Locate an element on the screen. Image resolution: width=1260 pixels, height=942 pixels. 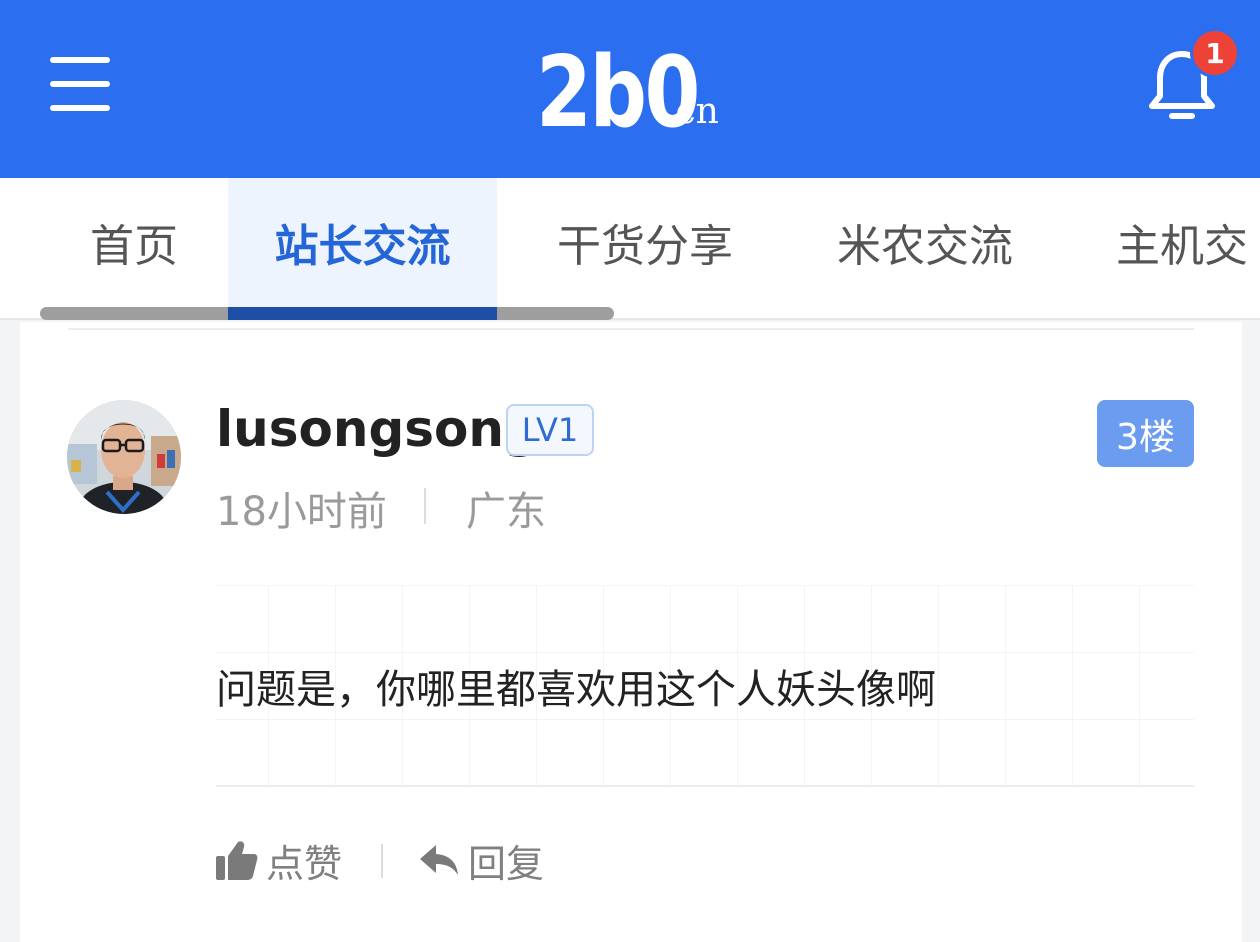
divider is located at coordinates (631, 329).